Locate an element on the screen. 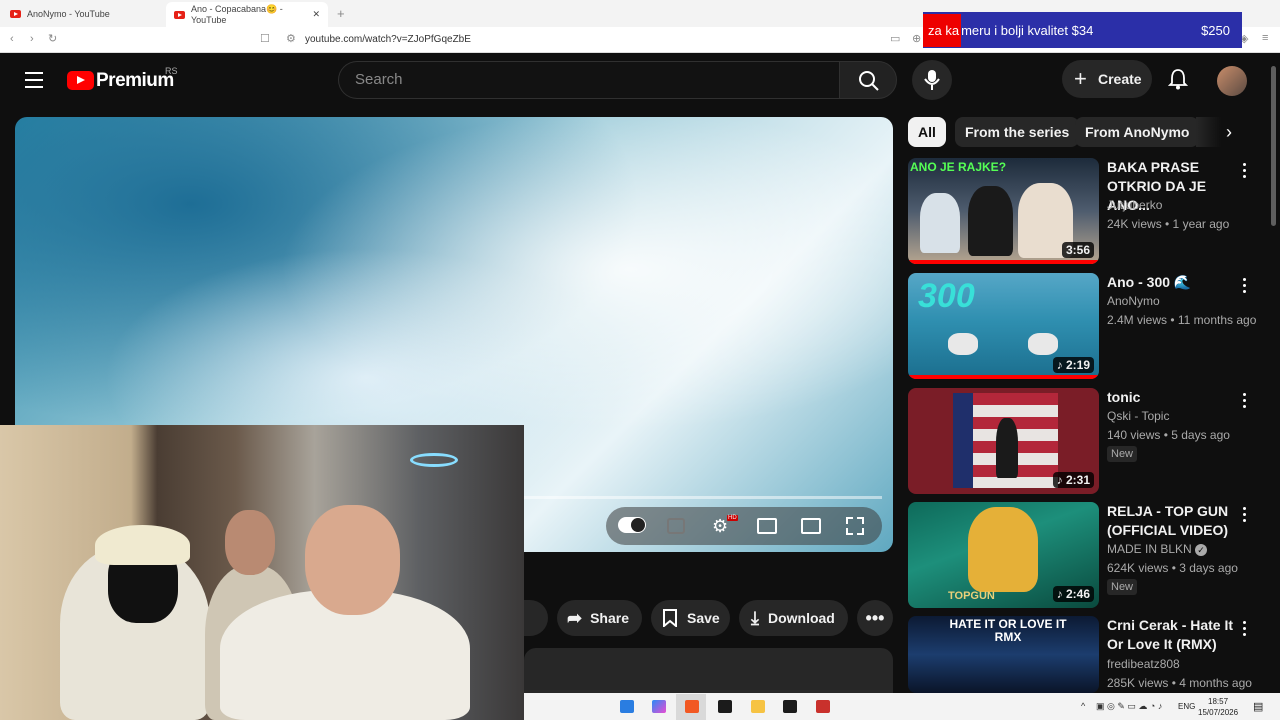  back-icon: ‹ is located at coordinates (12, 39).